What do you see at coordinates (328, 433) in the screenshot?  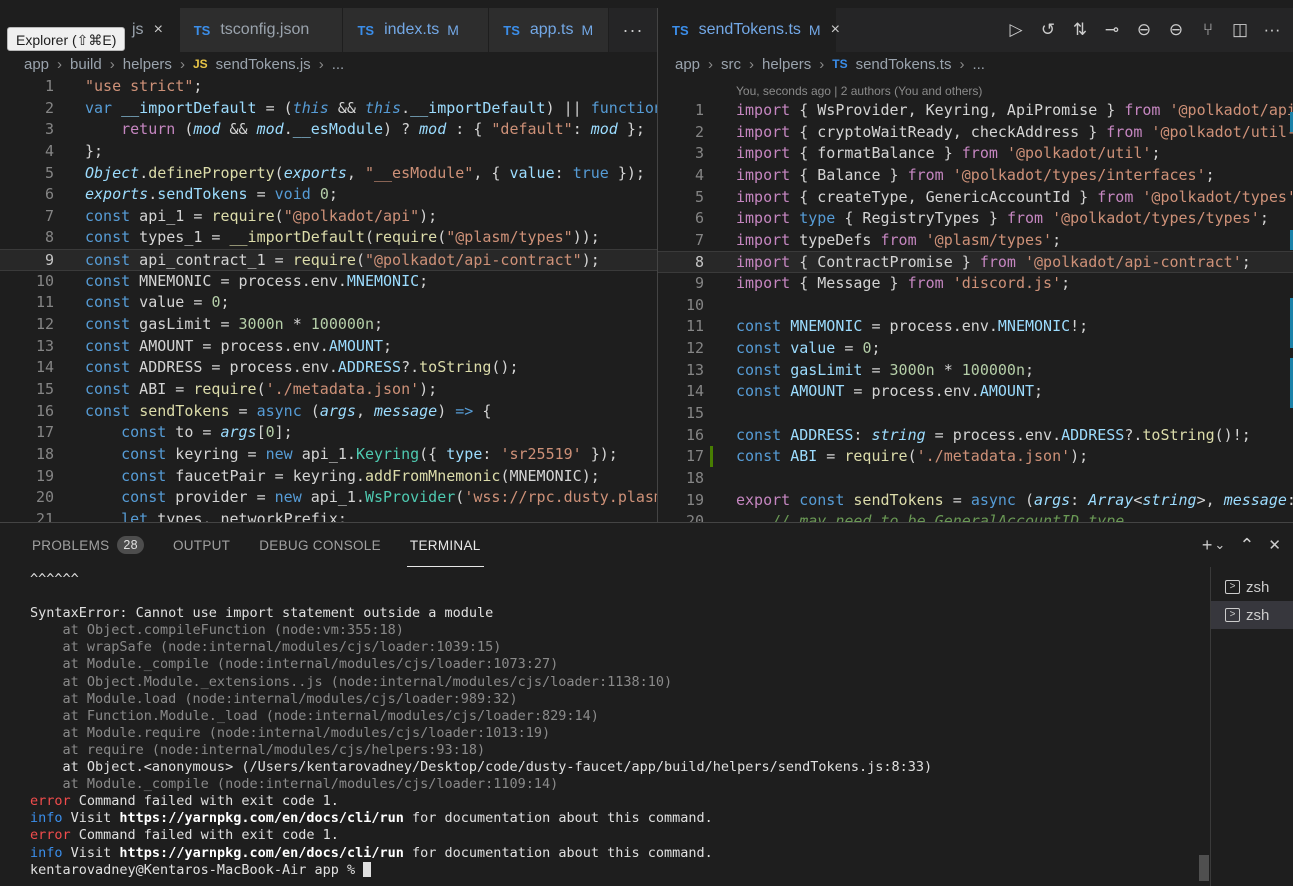 I see `code-line: 17 const to = args[0];` at bounding box center [328, 433].